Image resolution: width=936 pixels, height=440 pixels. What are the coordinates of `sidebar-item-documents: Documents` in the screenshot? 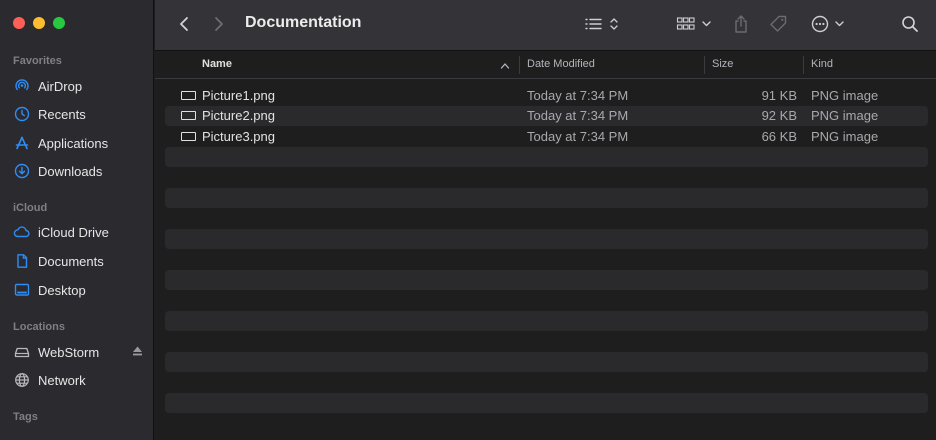 It's located at (78, 261).